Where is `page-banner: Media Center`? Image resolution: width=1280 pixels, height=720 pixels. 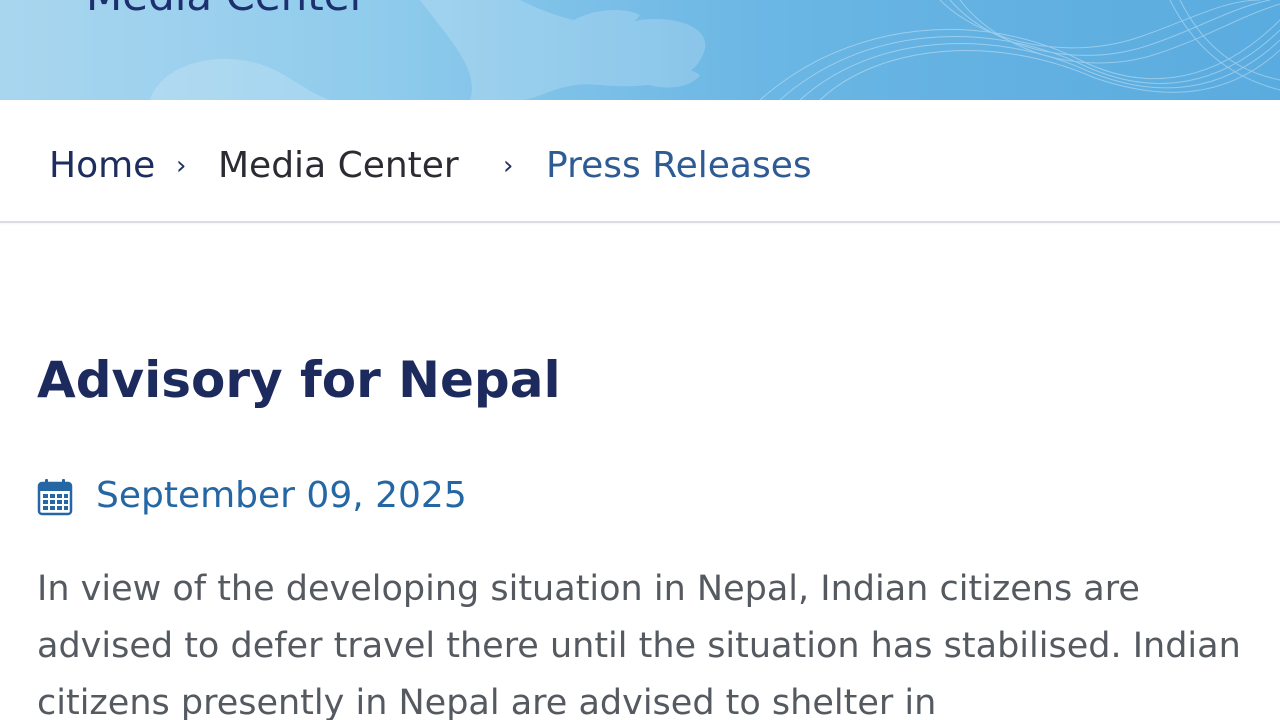 page-banner: Media Center is located at coordinates (640, 50).